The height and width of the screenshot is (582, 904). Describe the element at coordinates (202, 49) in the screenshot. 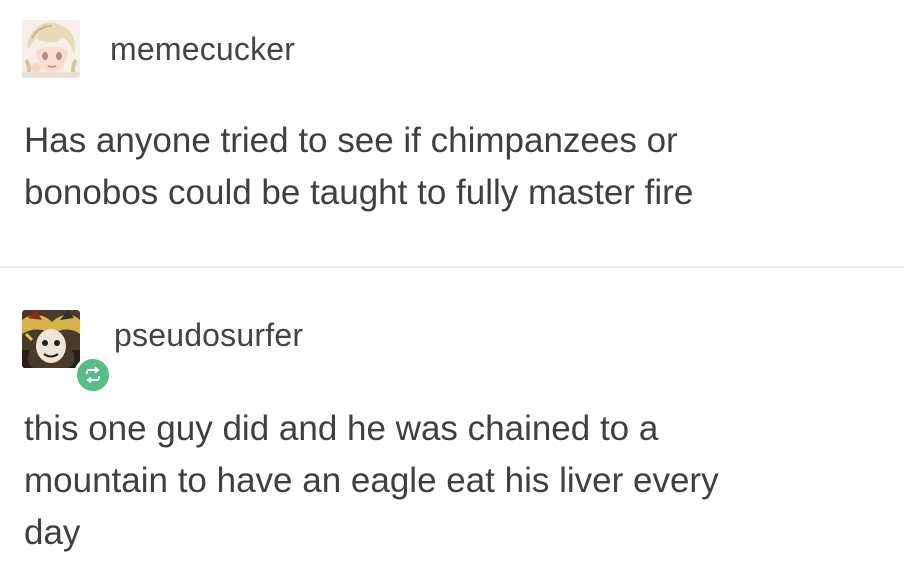

I see `username: memecucker` at that location.